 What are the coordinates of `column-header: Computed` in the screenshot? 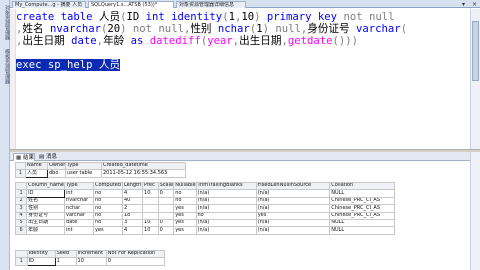 It's located at (108, 186).